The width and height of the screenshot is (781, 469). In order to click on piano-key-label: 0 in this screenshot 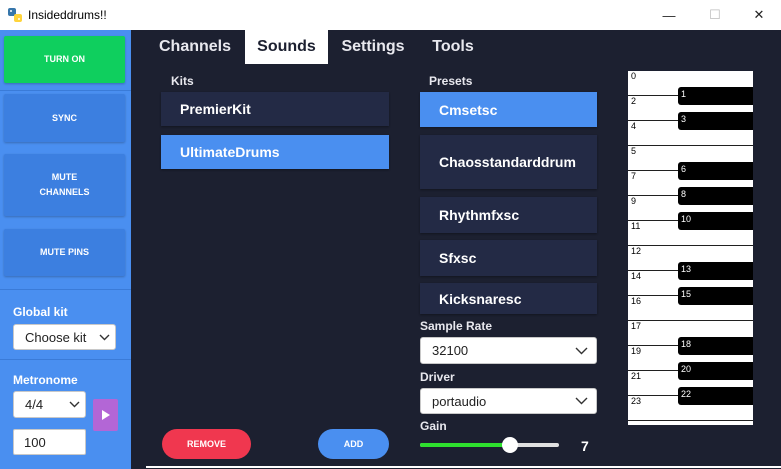, I will do `click(634, 76)`.